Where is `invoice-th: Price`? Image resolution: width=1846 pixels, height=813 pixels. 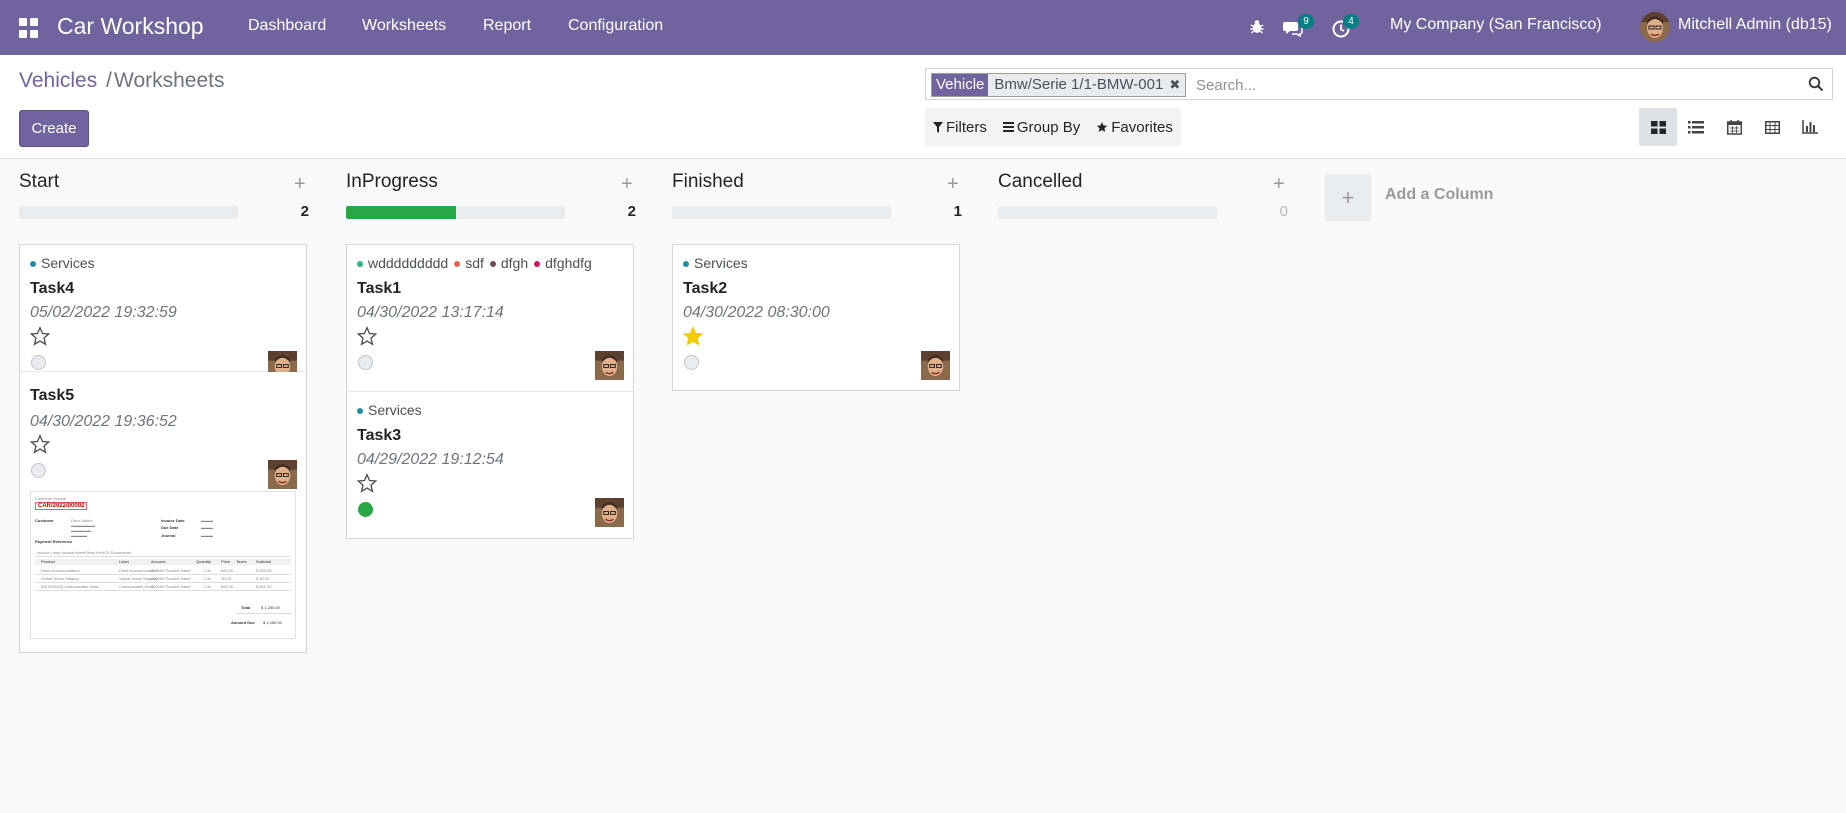 invoice-th: Price is located at coordinates (226, 561).